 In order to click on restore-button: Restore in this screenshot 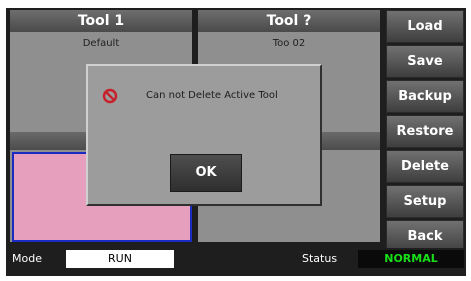, I will do `click(425, 131)`.